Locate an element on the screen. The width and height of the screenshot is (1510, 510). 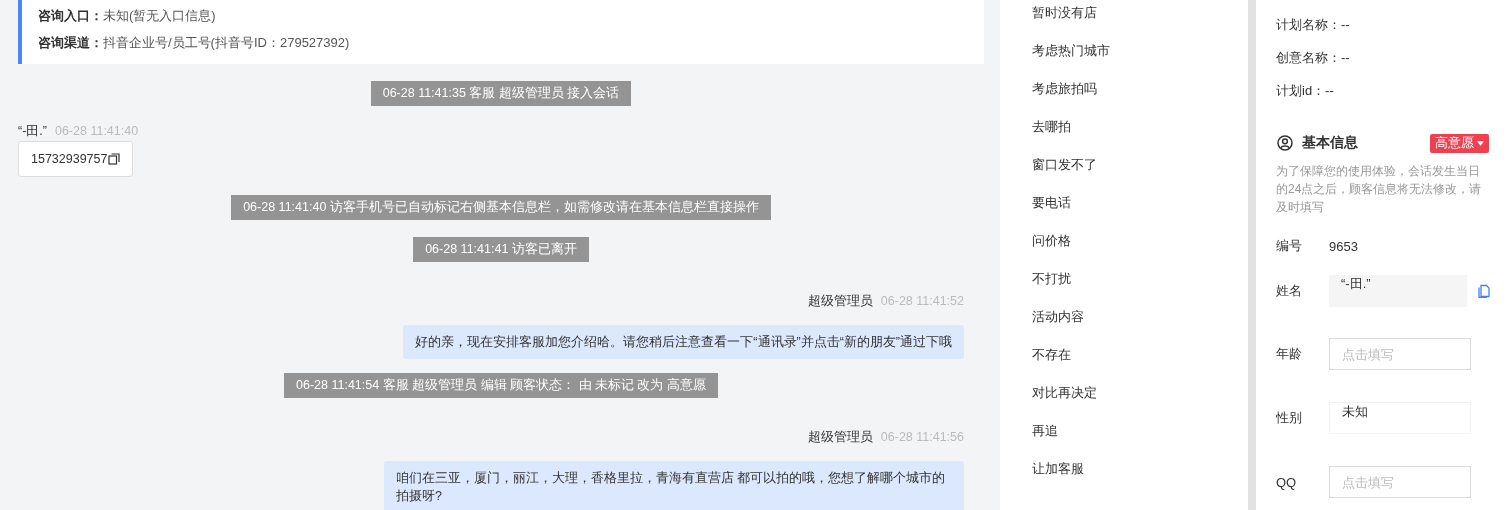
quick-reply-item: 活动内容 is located at coordinates (1132, 326).